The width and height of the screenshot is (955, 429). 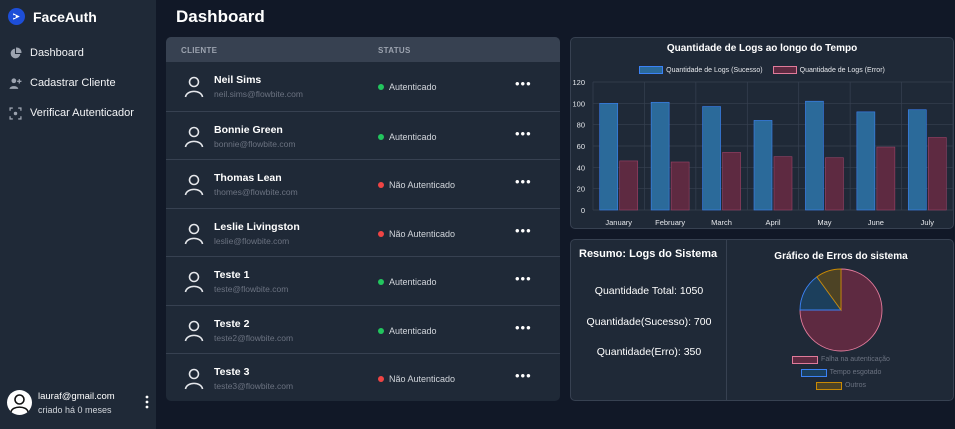 What do you see at coordinates (255, 143) in the screenshot?
I see `client-email: bonnie@flowbite.com` at bounding box center [255, 143].